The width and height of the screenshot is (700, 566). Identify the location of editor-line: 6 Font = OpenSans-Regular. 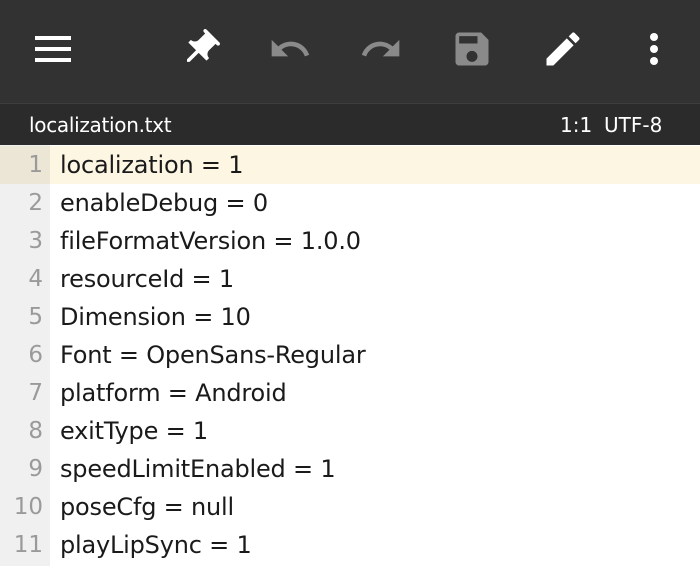
(350, 355).